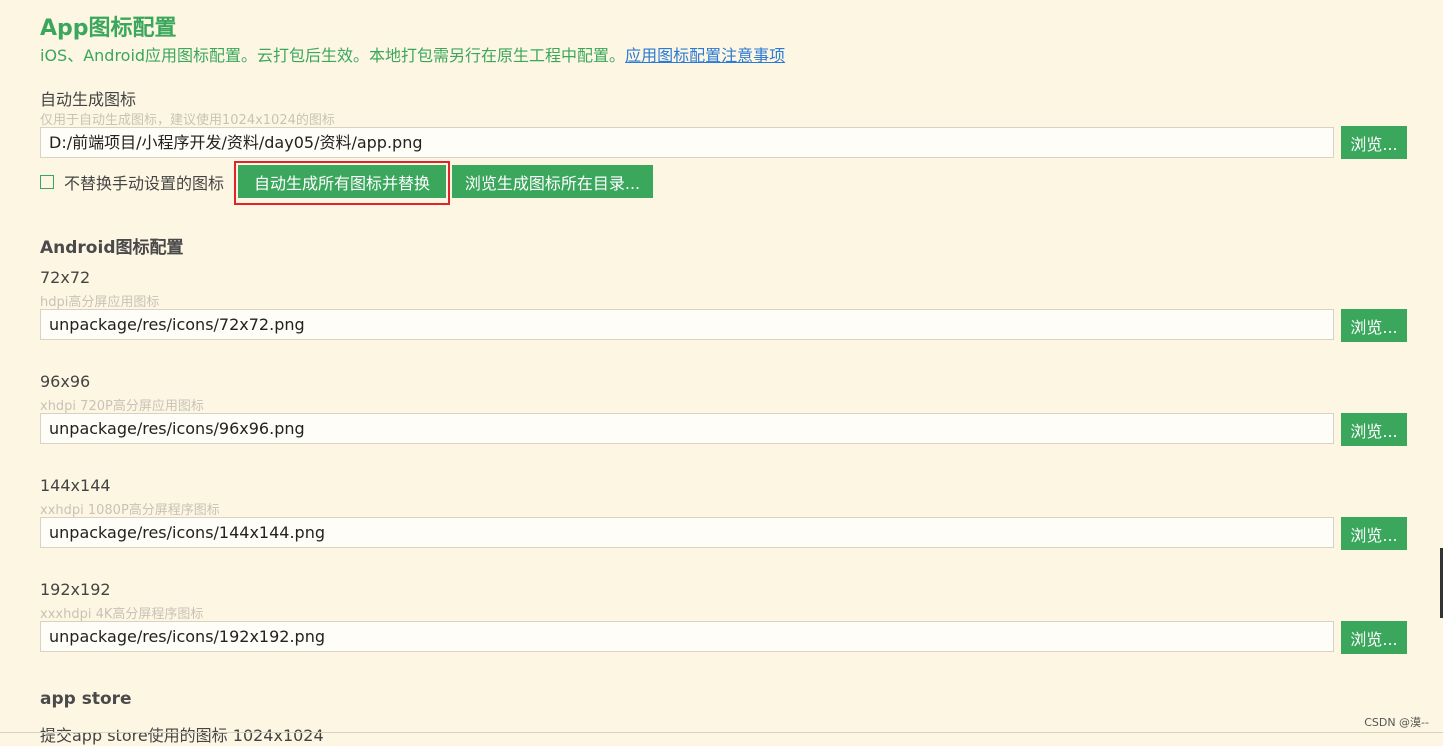  What do you see at coordinates (687, 142) in the screenshot?
I see `auto-icon-path-input: D:/前端项目/小程序开发/资料/day05/资料/app.png` at bounding box center [687, 142].